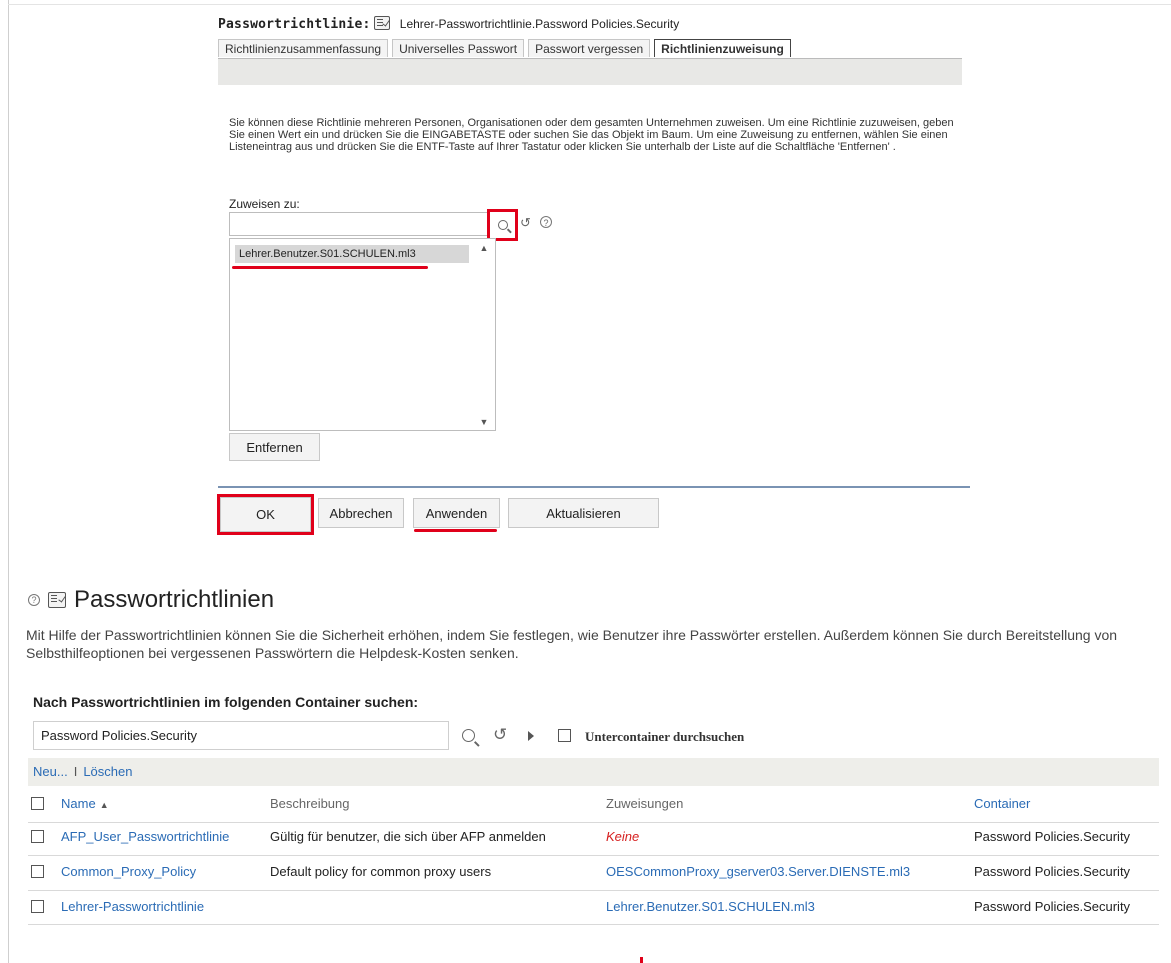 This screenshot has width=1171, height=963. I want to click on frame-border-left, so click(8, 481).